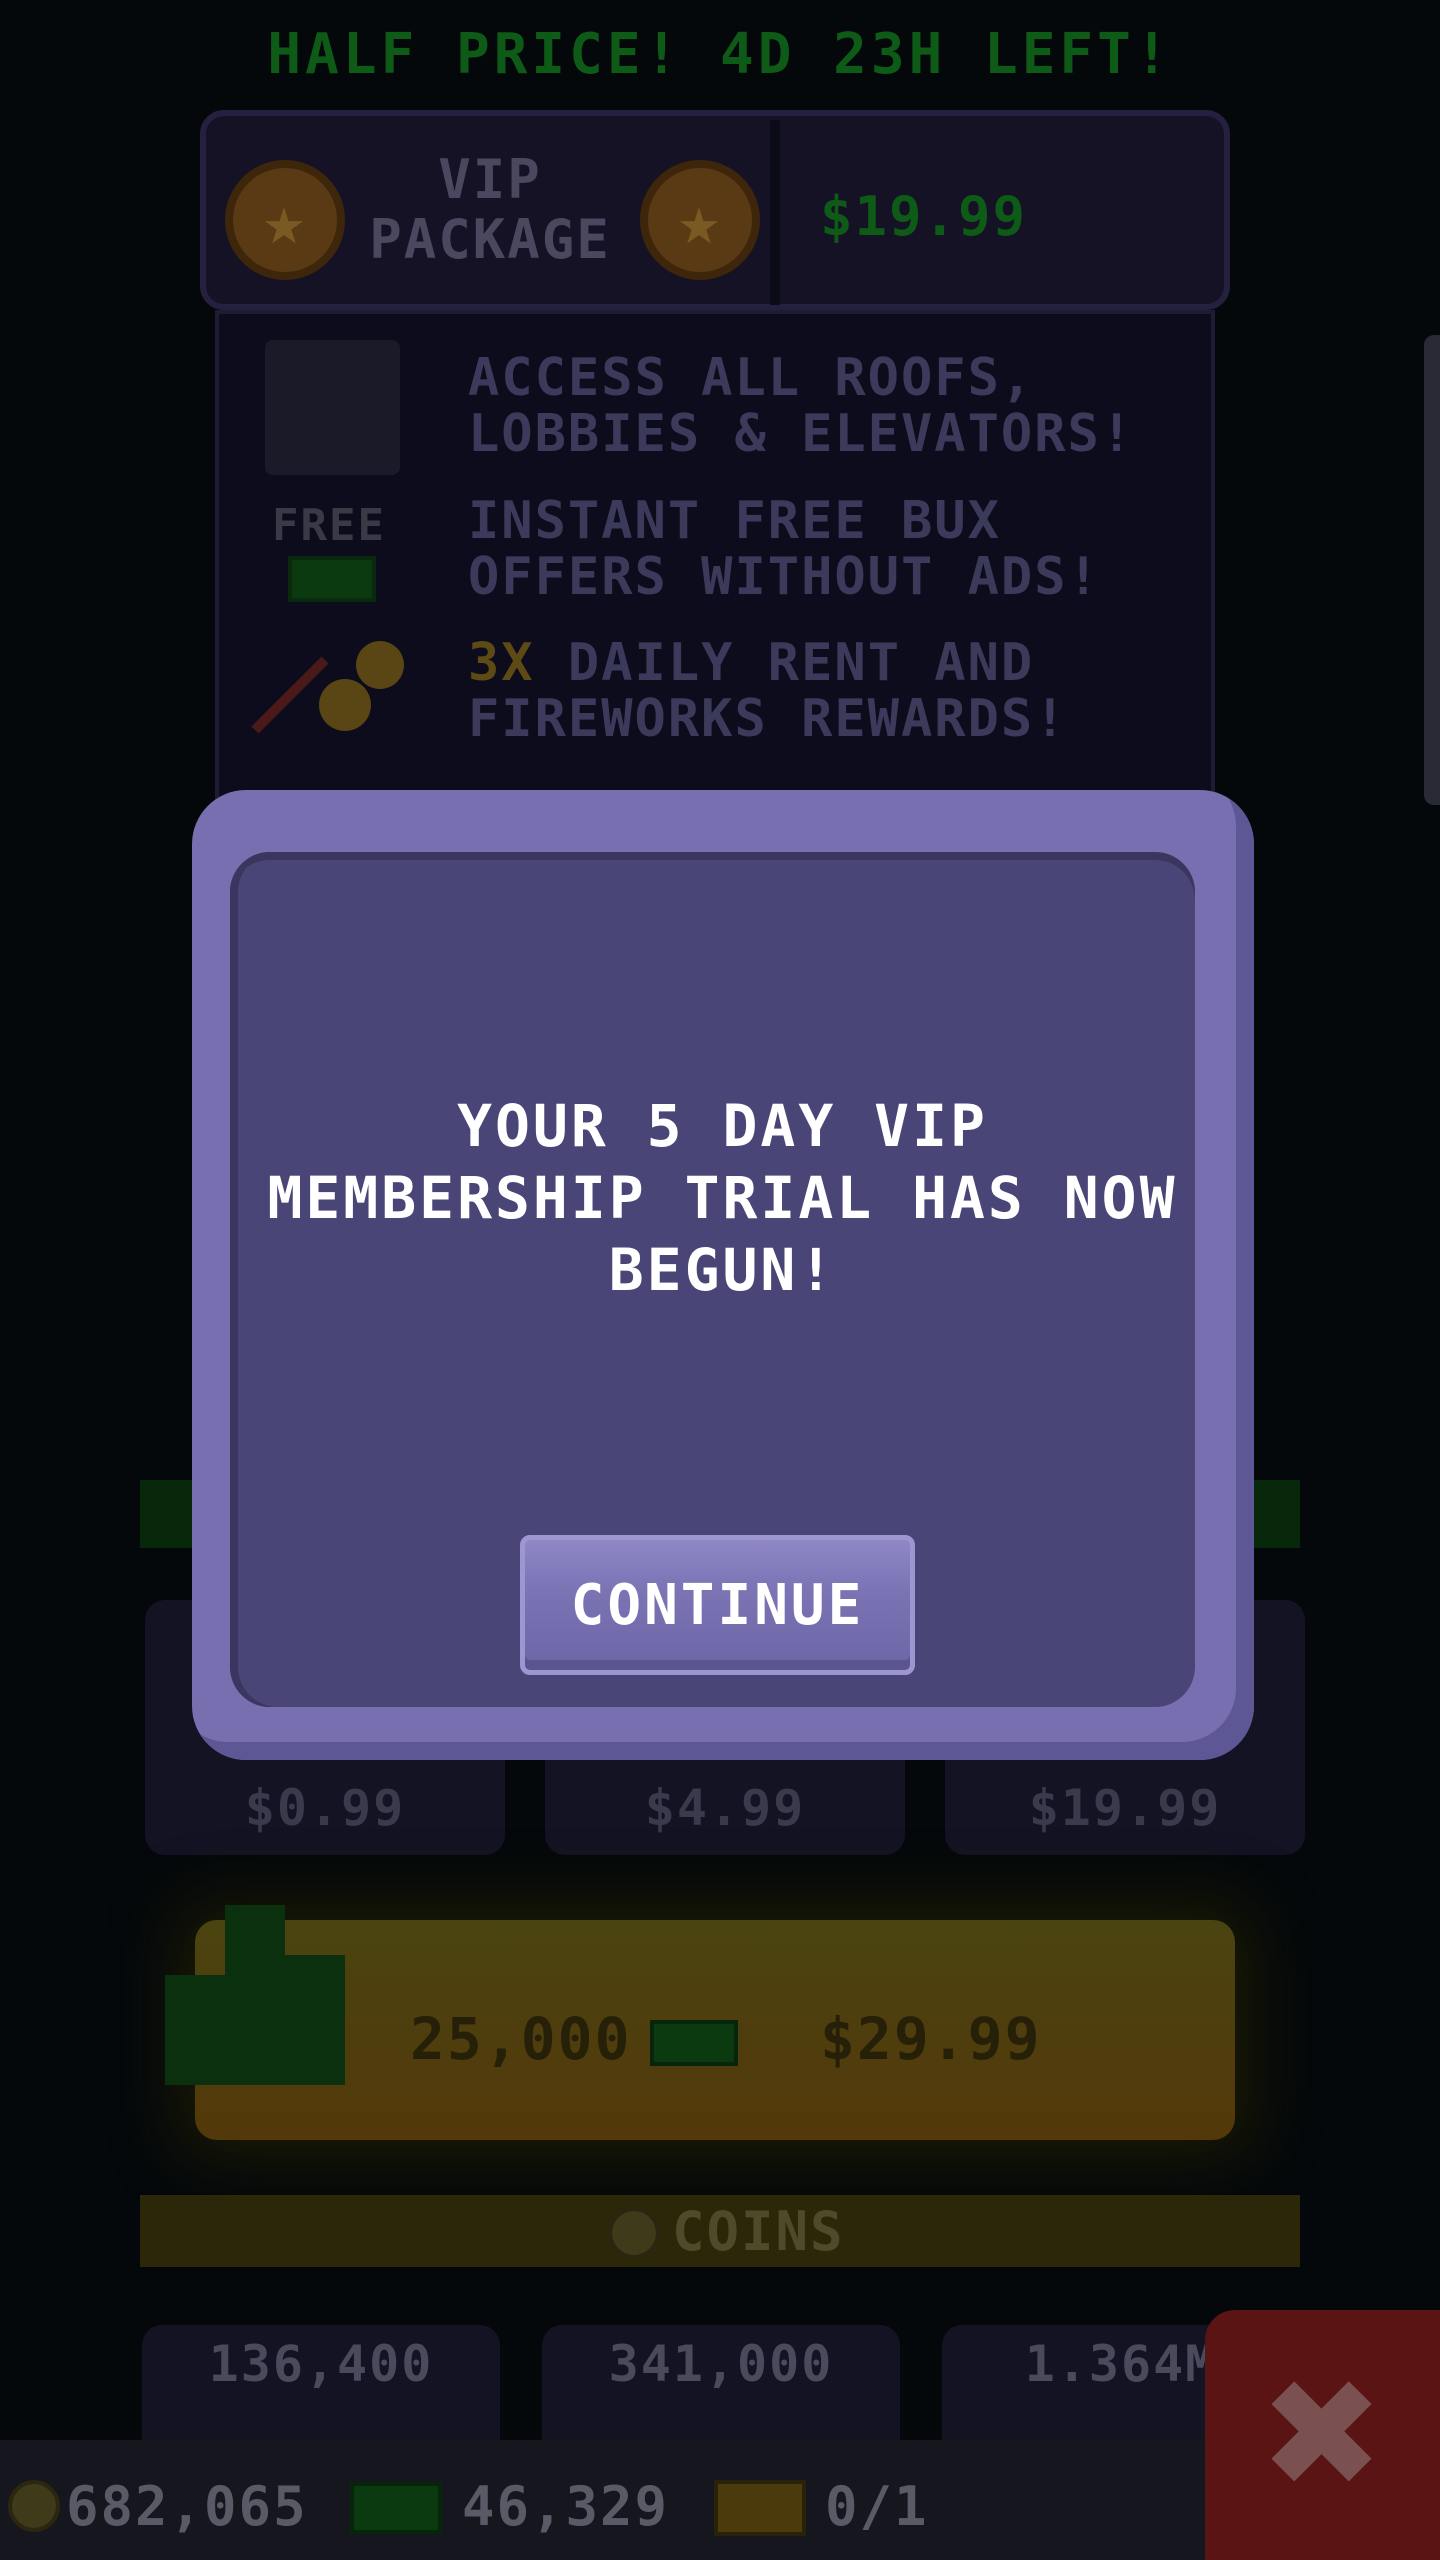  I want to click on tickets-count: 0/1, so click(877, 2506).